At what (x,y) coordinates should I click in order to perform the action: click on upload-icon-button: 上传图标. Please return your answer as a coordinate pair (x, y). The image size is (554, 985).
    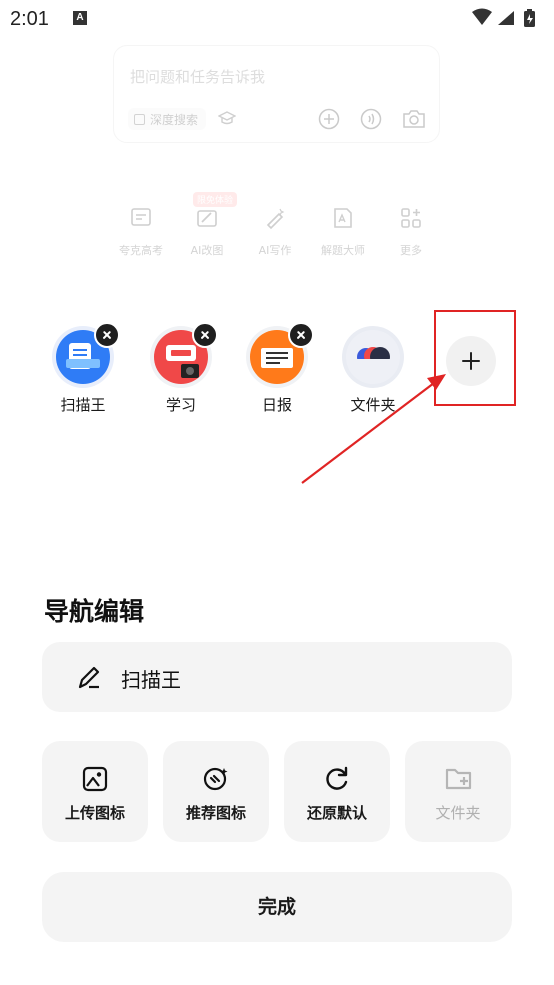
    Looking at the image, I should click on (95, 791).